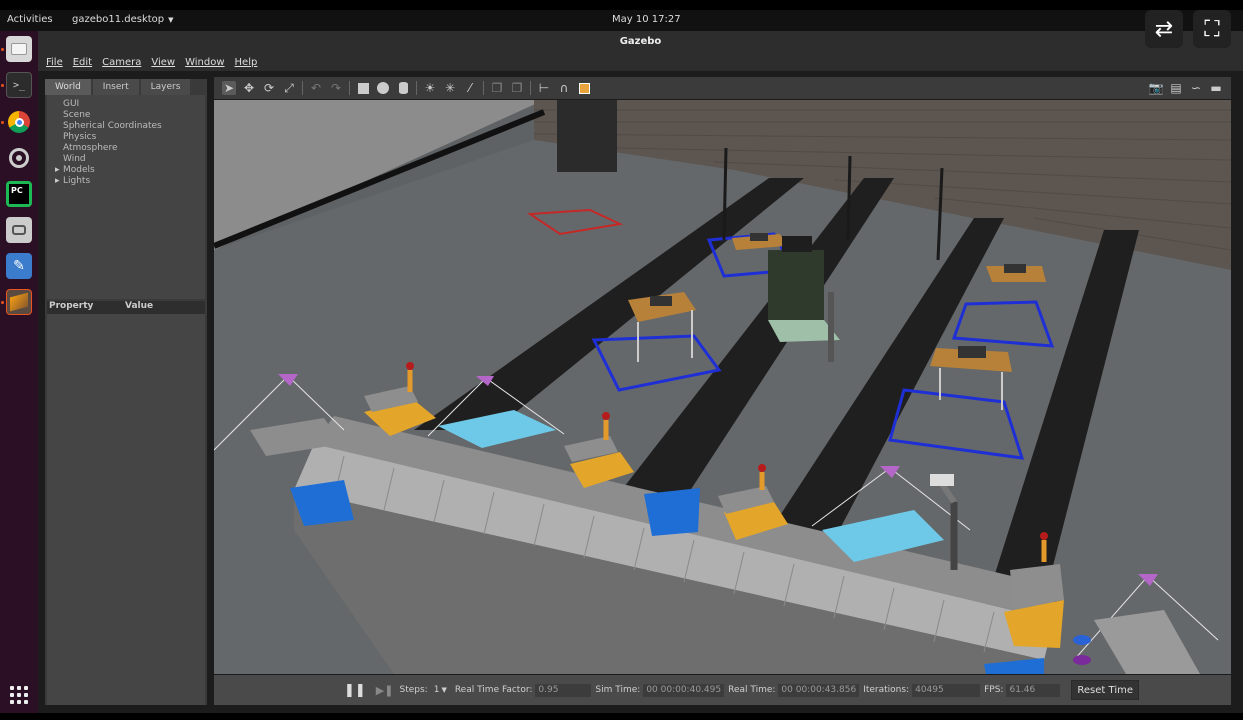 The height and width of the screenshot is (720, 1243). Describe the element at coordinates (165, 87) in the screenshot. I see `tab-layers: Layers` at that location.